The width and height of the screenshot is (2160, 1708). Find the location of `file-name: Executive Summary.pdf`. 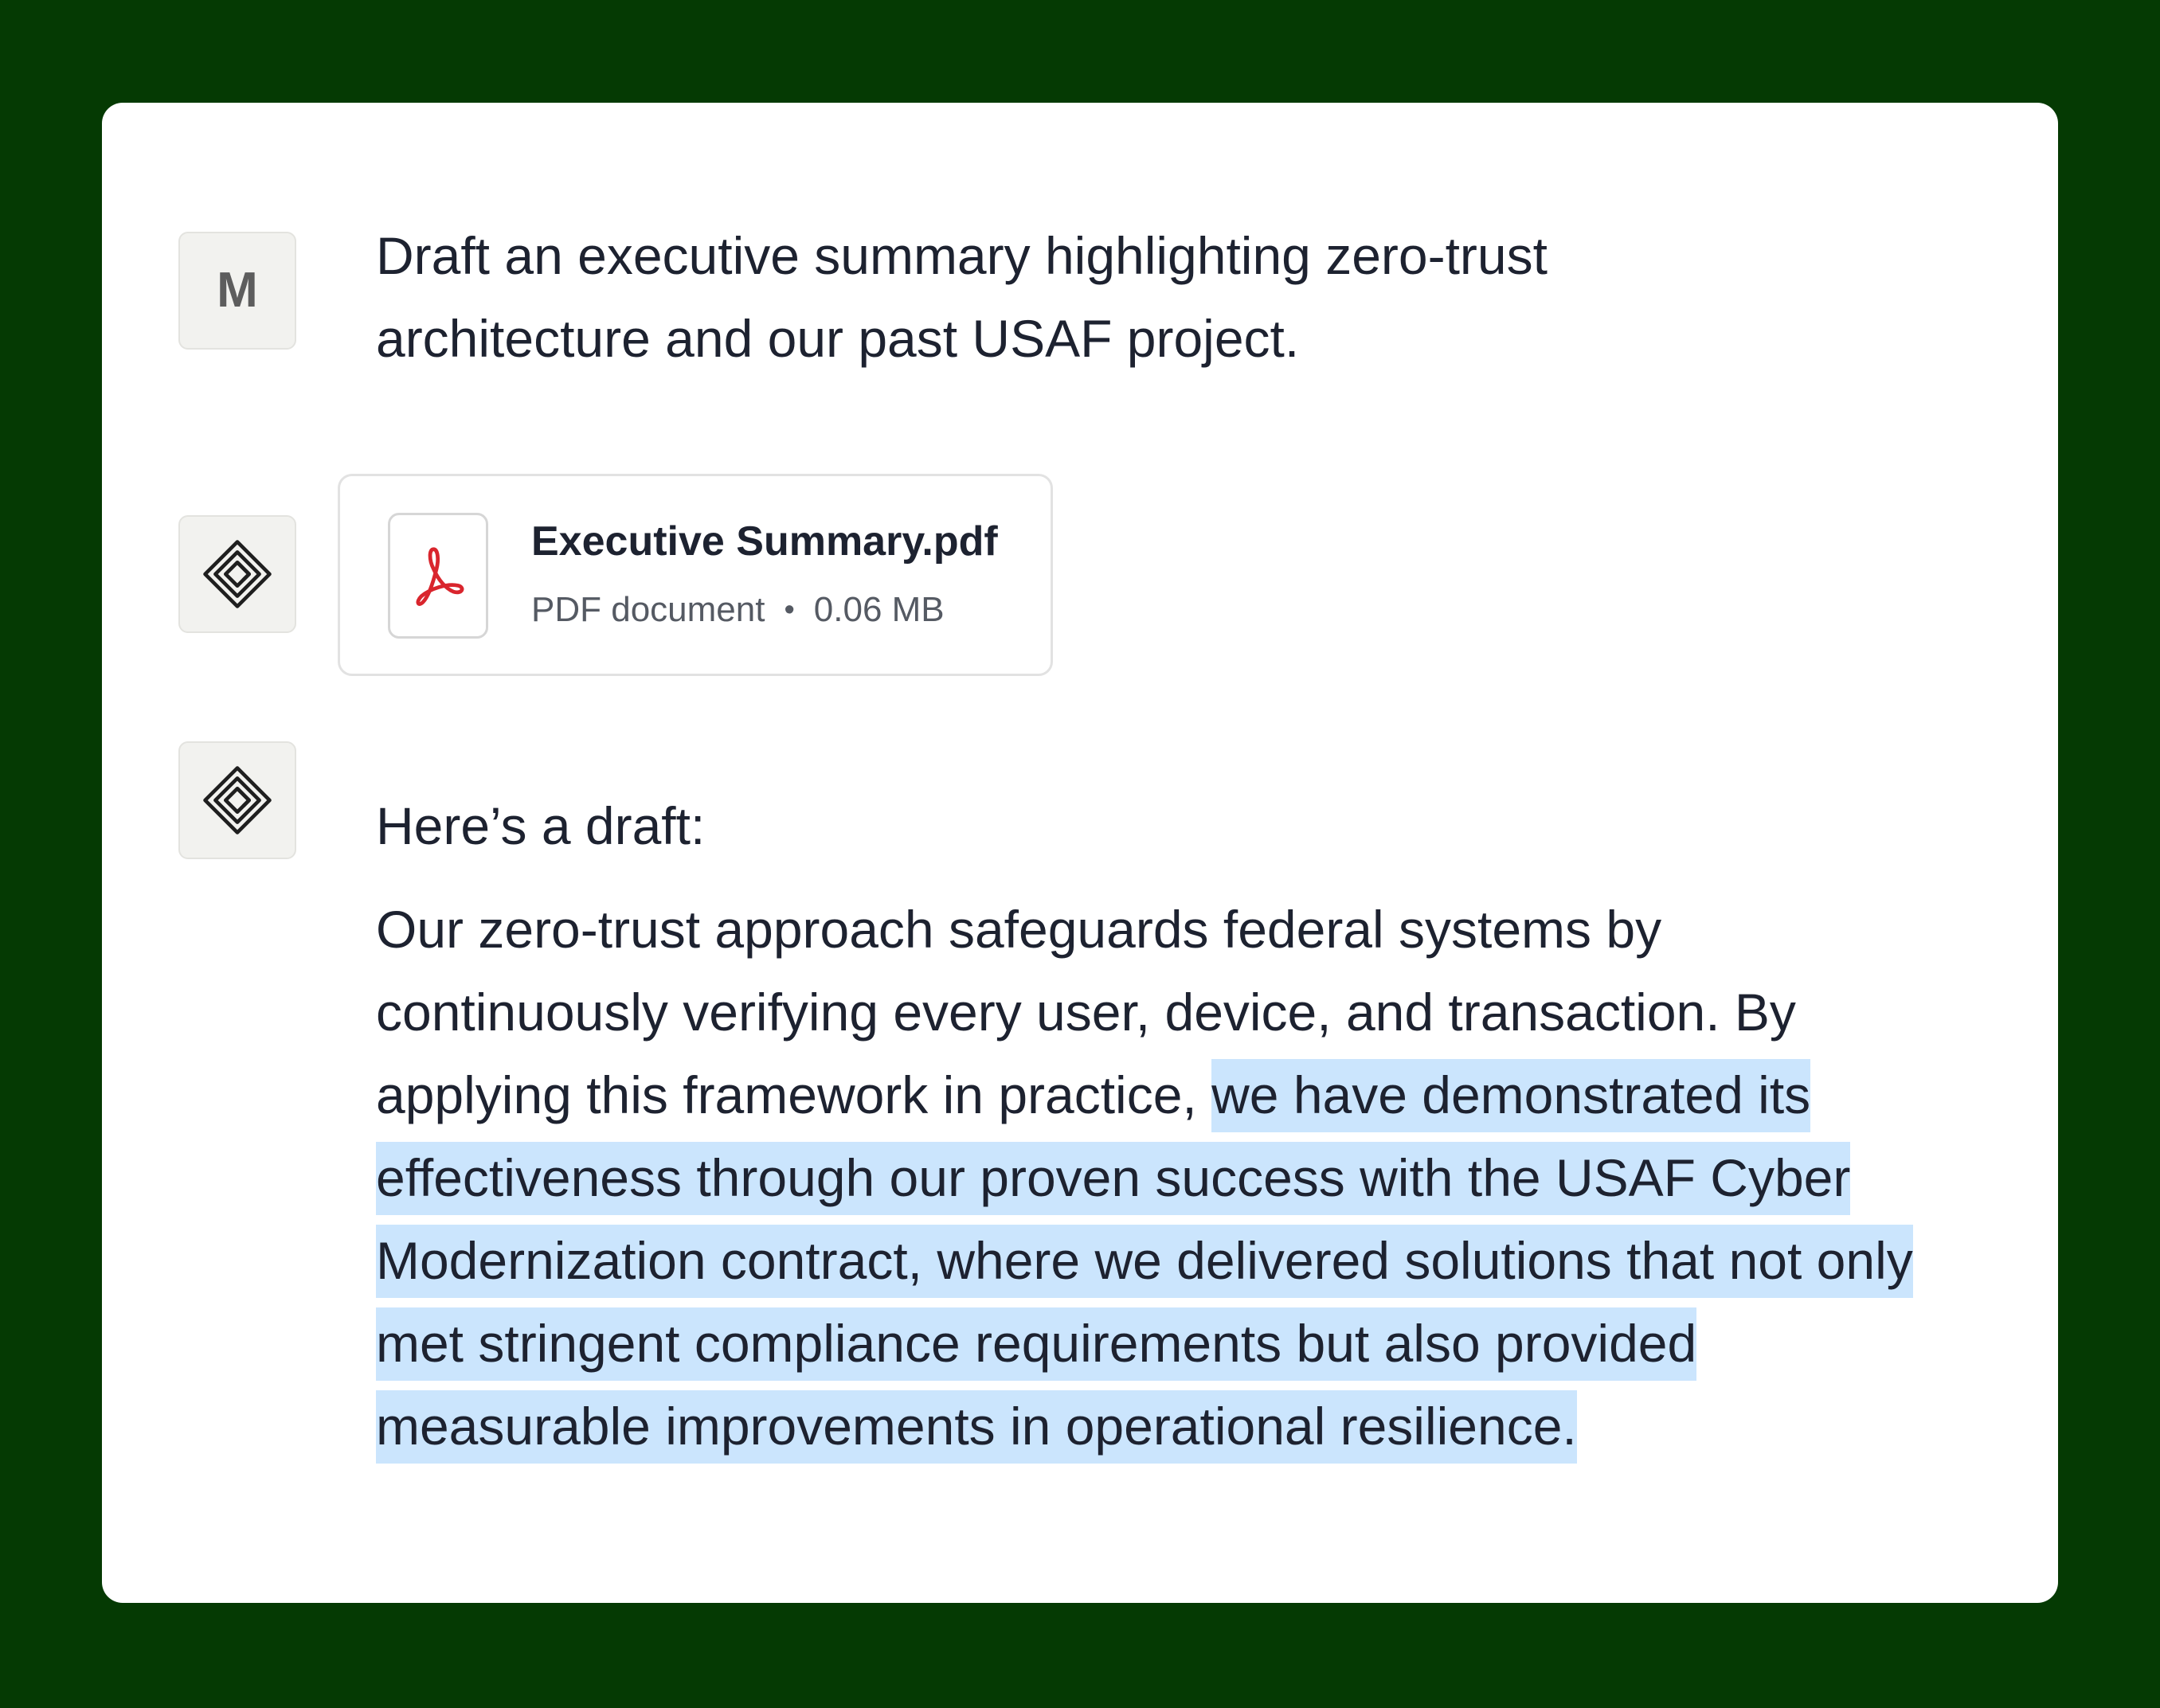

file-name: Executive Summary.pdf is located at coordinates (764, 541).